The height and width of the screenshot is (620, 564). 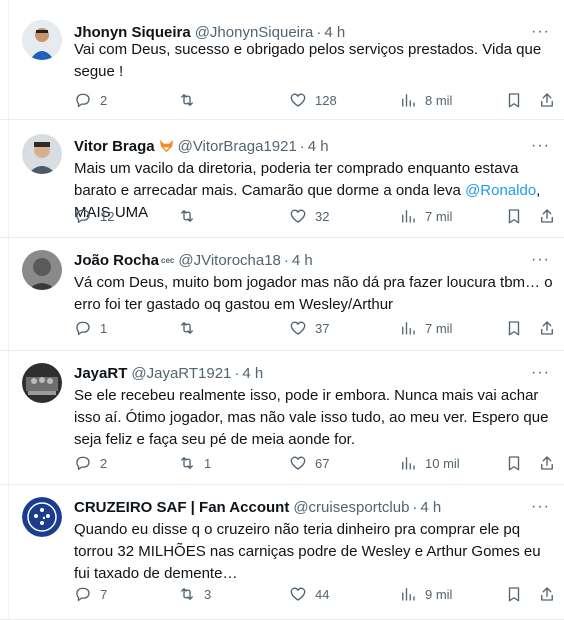 I want to click on retweet-button: 3, so click(x=194, y=594).